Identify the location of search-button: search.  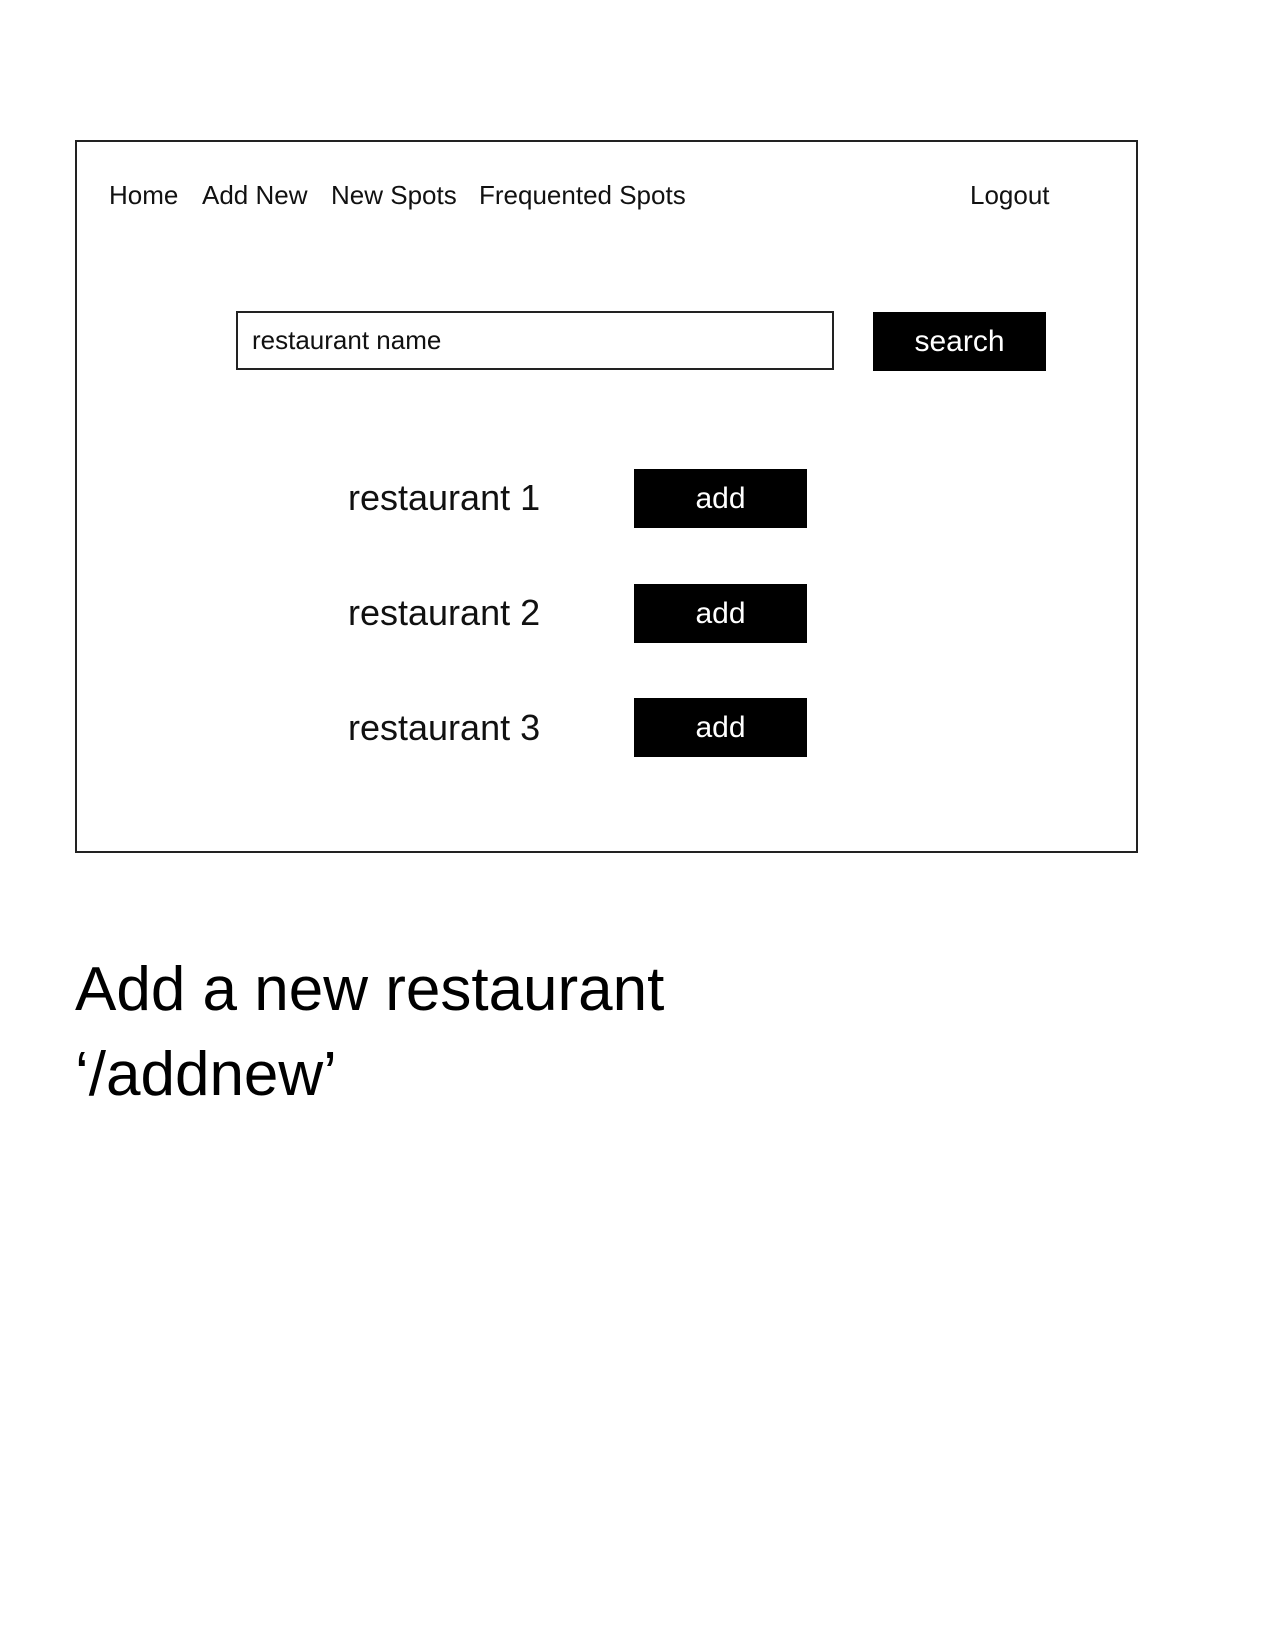
(959, 341).